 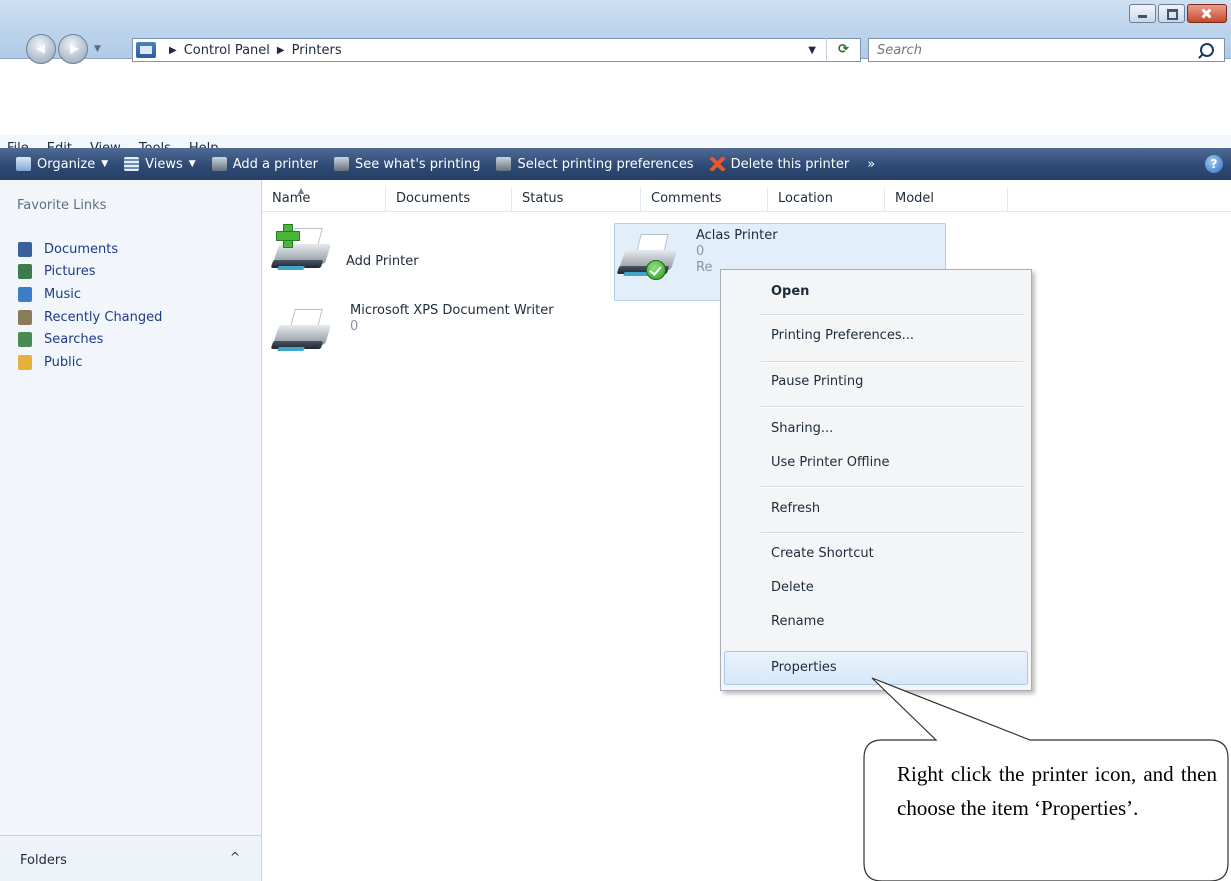 I want to click on menu-item-pause-printing: Pause Printing, so click(x=817, y=381).